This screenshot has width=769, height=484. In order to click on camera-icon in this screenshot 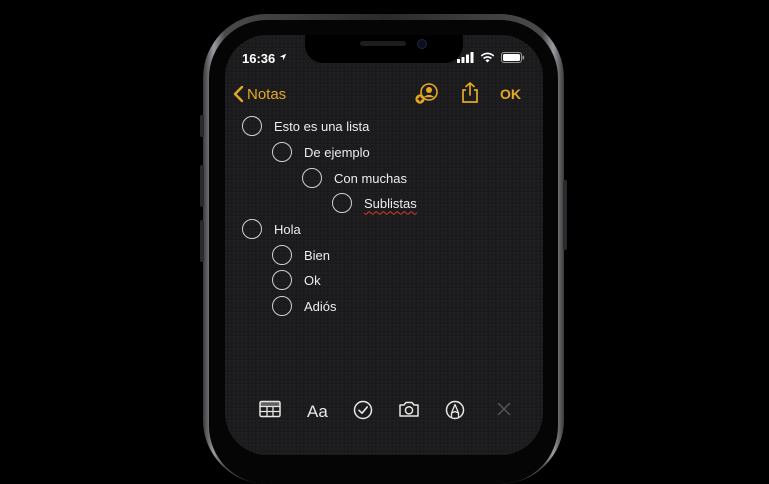, I will do `click(409, 409)`.